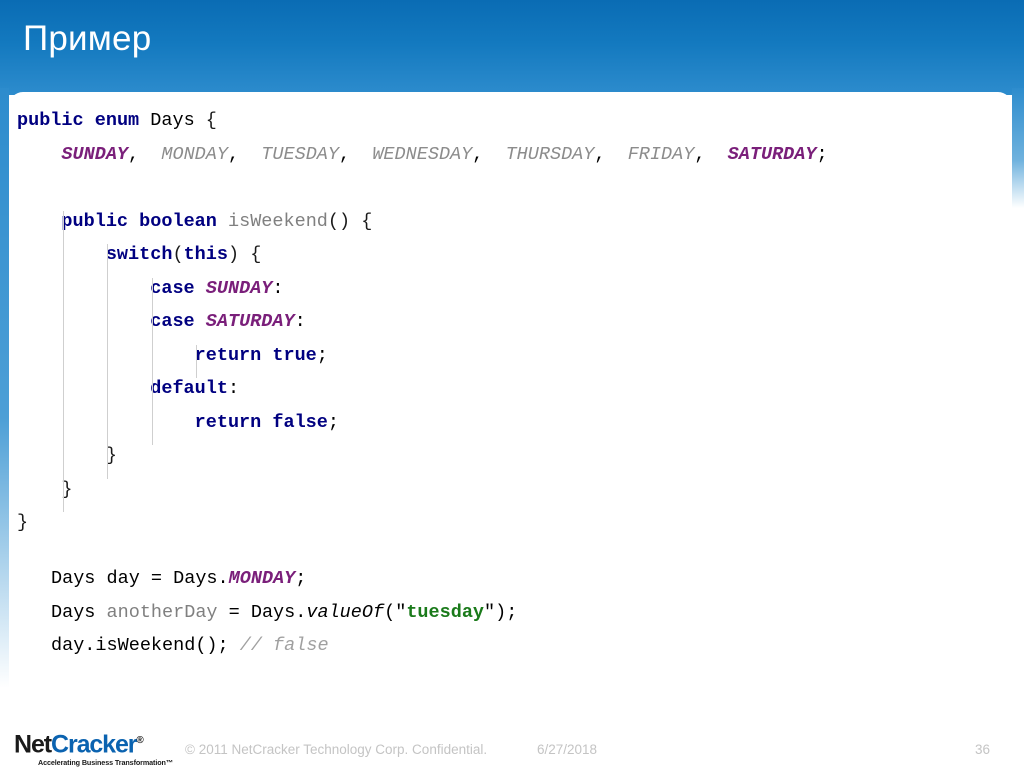  Describe the element at coordinates (140, 578) in the screenshot. I see `code-token: Days day = Days.` at that location.